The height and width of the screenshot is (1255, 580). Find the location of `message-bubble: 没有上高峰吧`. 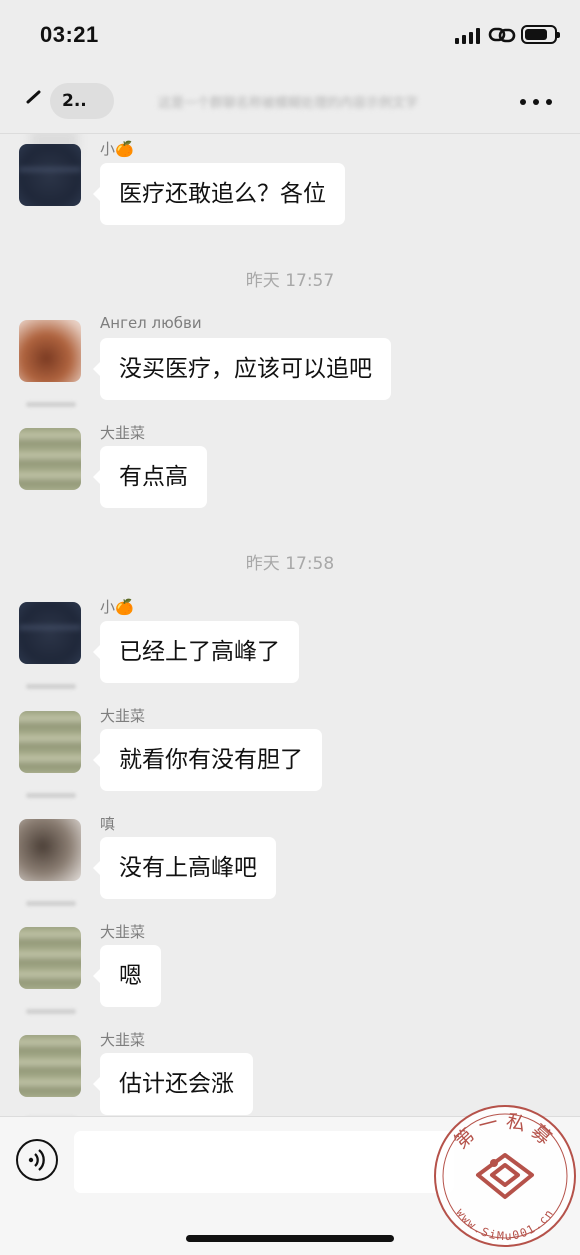

message-bubble: 没有上高峰吧 is located at coordinates (184, 868).